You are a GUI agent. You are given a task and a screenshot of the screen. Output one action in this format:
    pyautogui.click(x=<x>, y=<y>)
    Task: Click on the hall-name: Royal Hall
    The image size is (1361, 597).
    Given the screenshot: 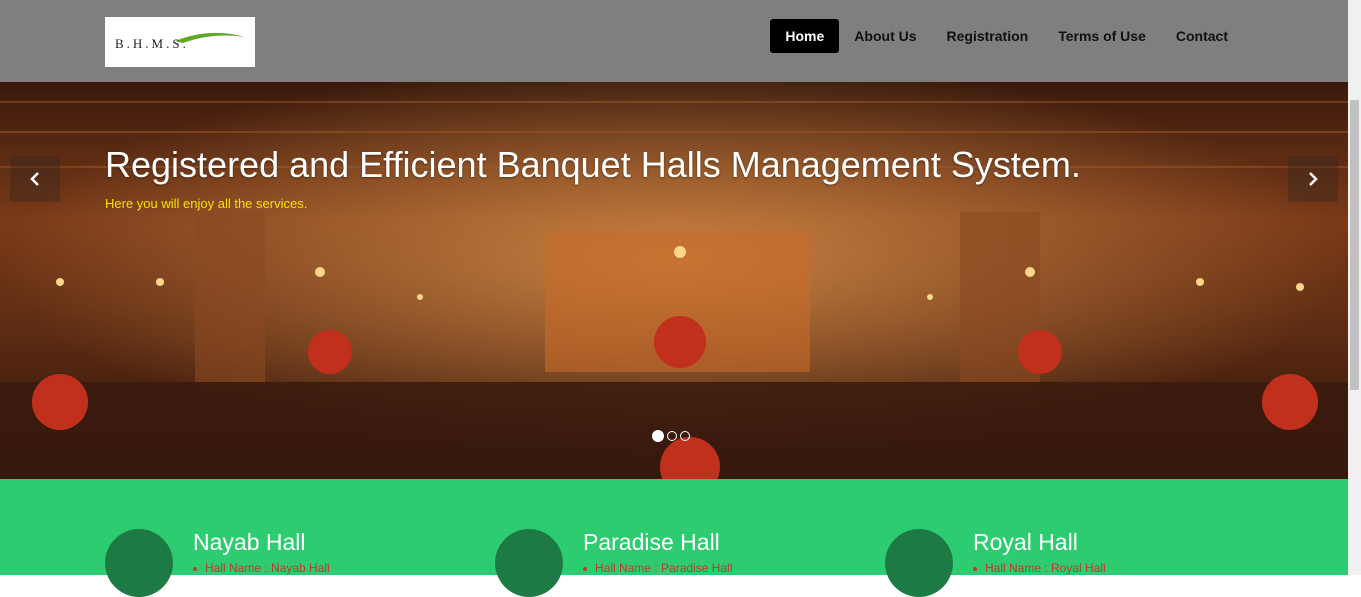 What is the action you would take?
    pyautogui.click(x=1025, y=542)
    